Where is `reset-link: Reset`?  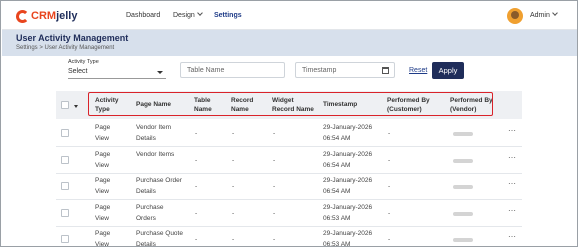 reset-link: Reset is located at coordinates (418, 70).